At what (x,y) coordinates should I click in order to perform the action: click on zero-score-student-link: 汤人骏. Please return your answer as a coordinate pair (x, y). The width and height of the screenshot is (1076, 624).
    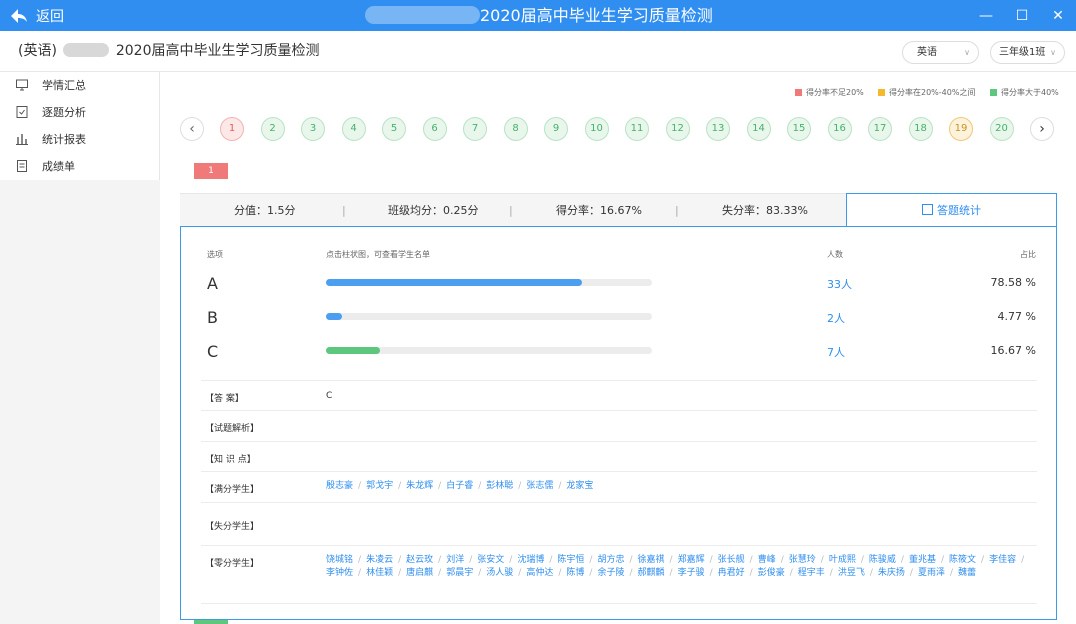
    Looking at the image, I should click on (499, 573).